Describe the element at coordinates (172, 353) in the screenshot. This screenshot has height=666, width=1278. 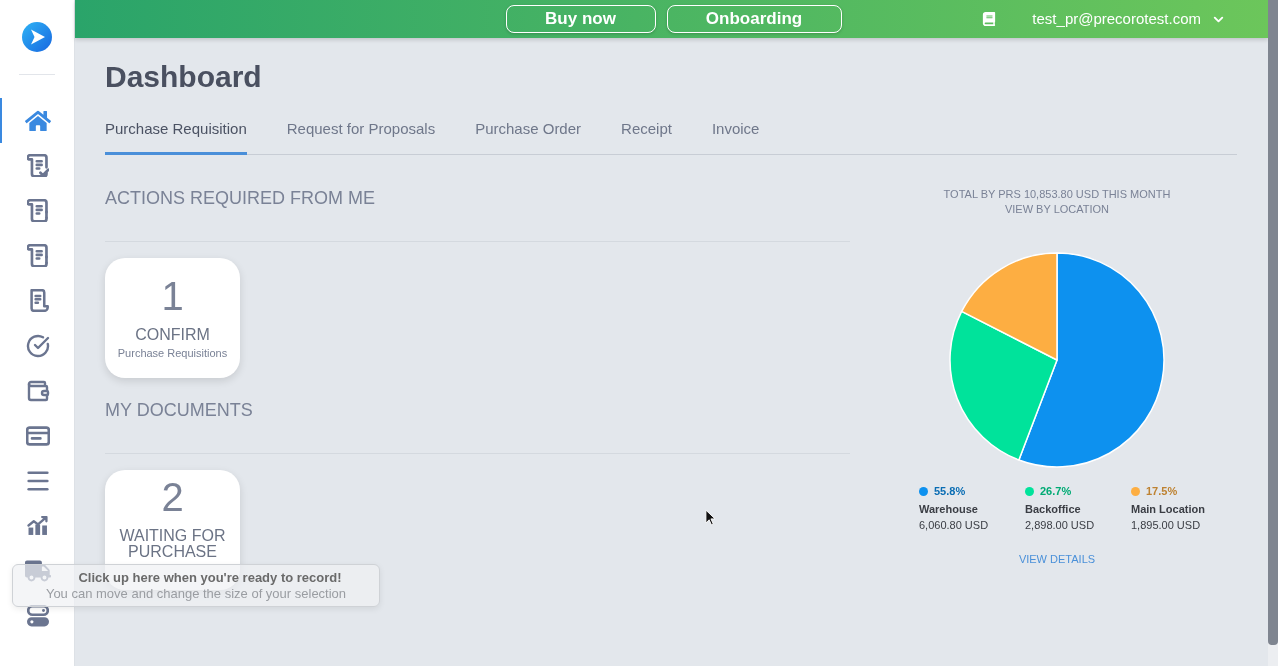
I see `card-sublabel: Purchase Requisitions` at that location.